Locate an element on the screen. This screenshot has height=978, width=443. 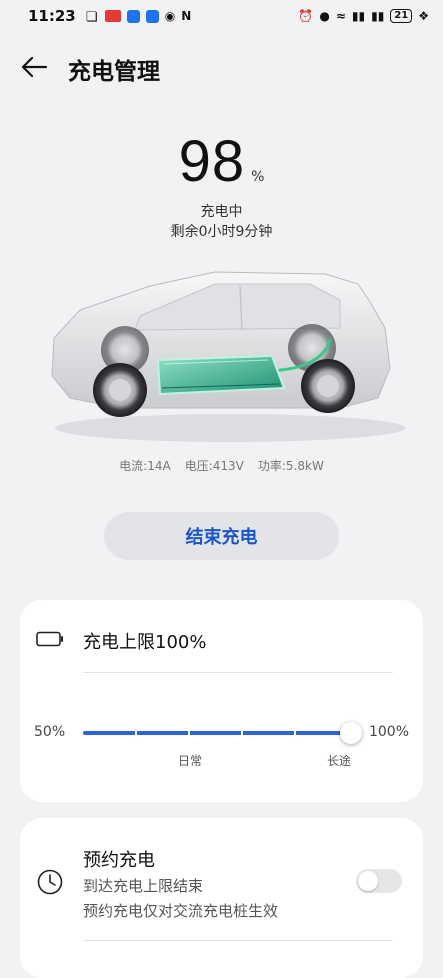
charge-limit-slider-track is located at coordinates (217, 733).